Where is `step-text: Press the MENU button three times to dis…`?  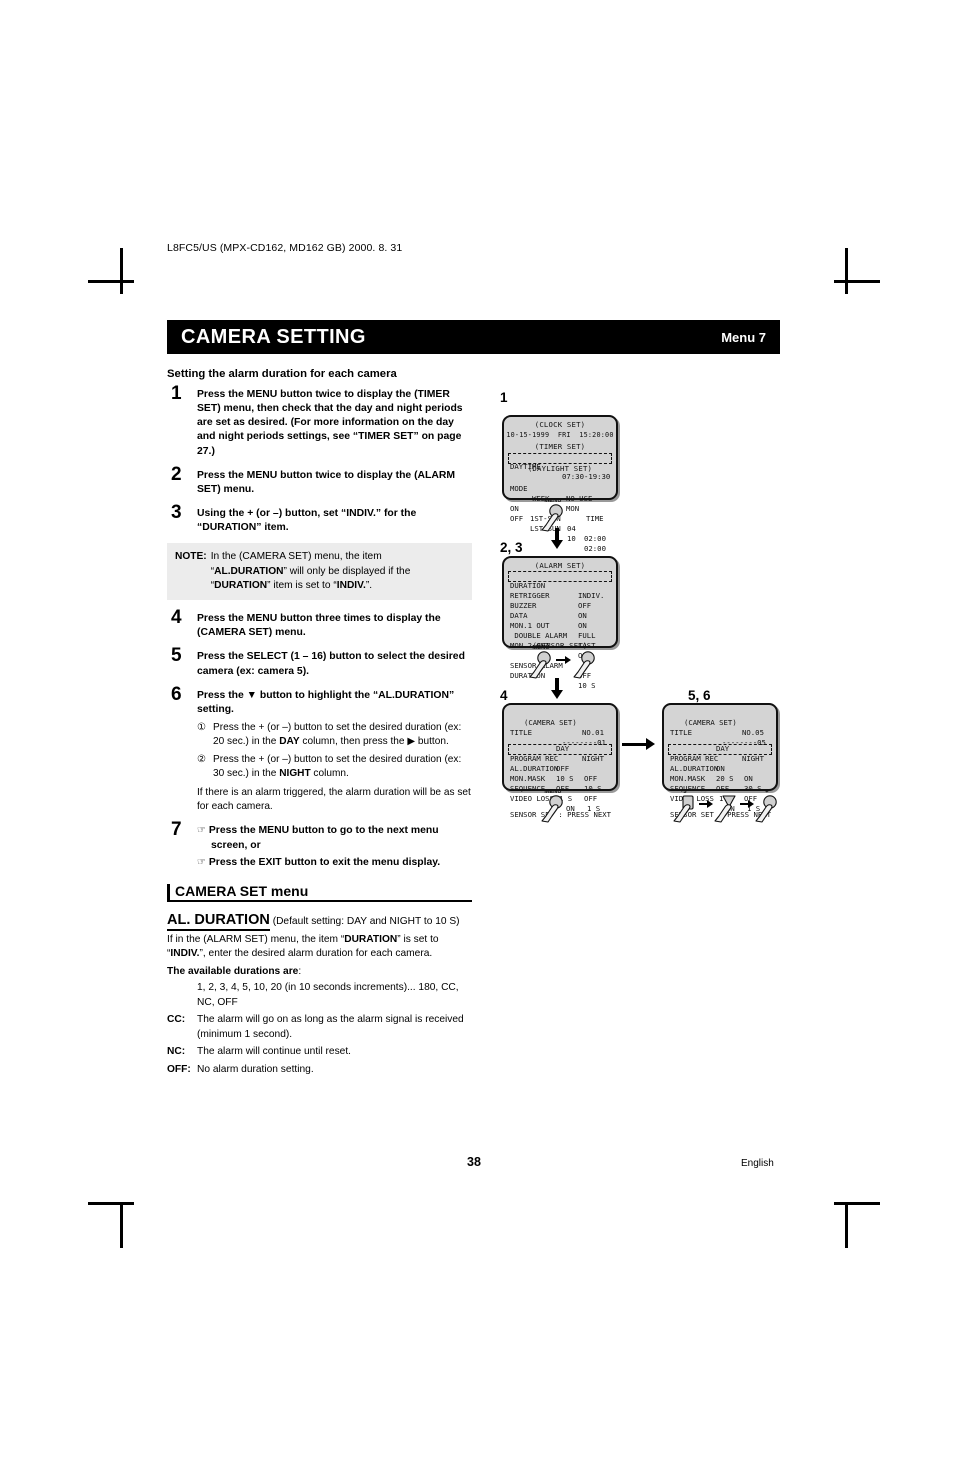 step-text: Press the MENU button three times to dis… is located at coordinates (319, 626).